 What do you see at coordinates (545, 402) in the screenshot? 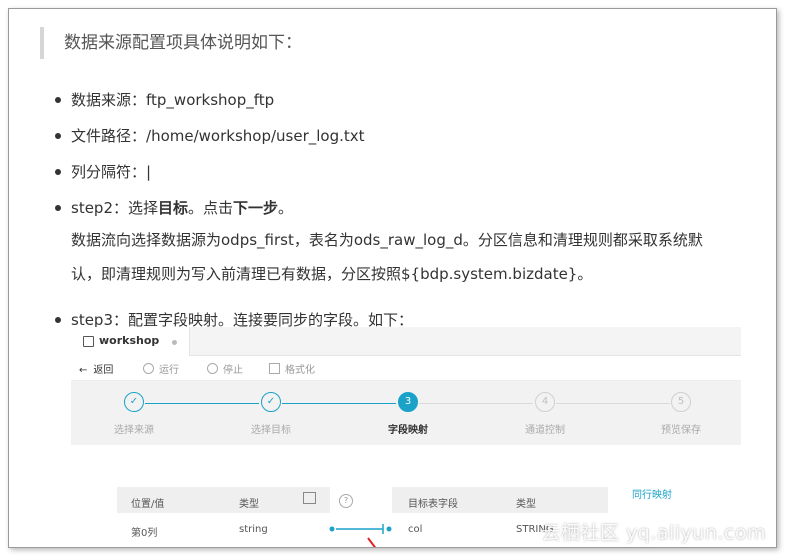
I see `step-4-number: 4` at bounding box center [545, 402].